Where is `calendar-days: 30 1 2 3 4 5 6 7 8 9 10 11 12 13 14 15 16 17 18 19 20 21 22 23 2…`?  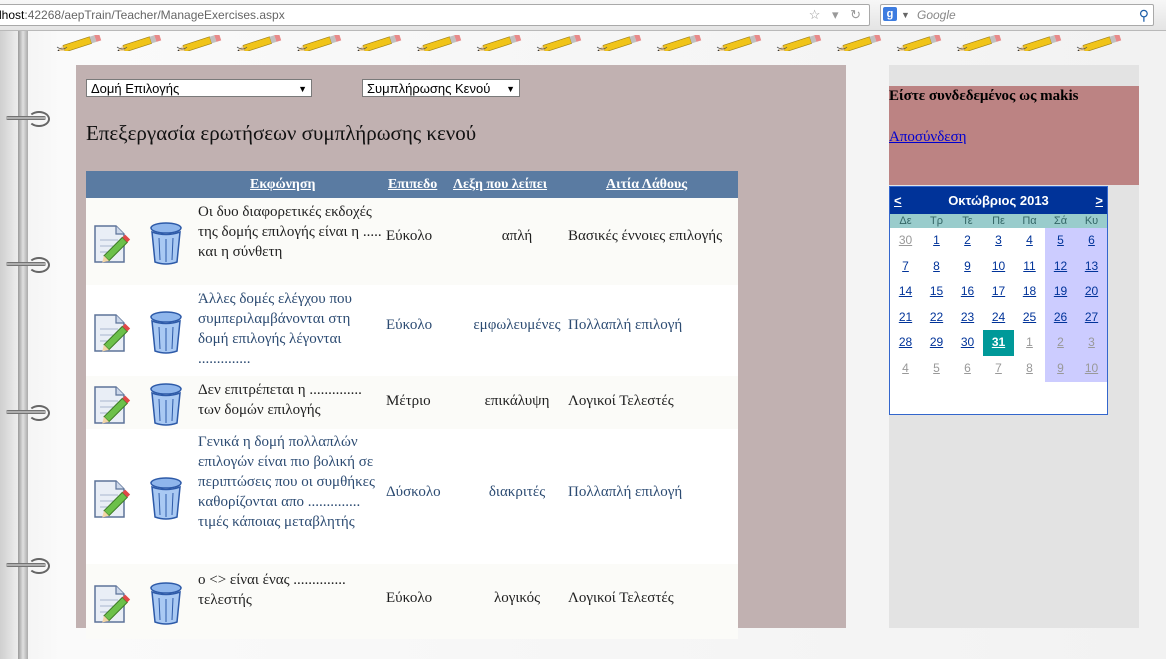
calendar-days: 30 1 2 3 4 5 6 7 8 9 10 11 12 13 14 15 16 17 18 19 20 21 22 23 2… is located at coordinates (998, 305).